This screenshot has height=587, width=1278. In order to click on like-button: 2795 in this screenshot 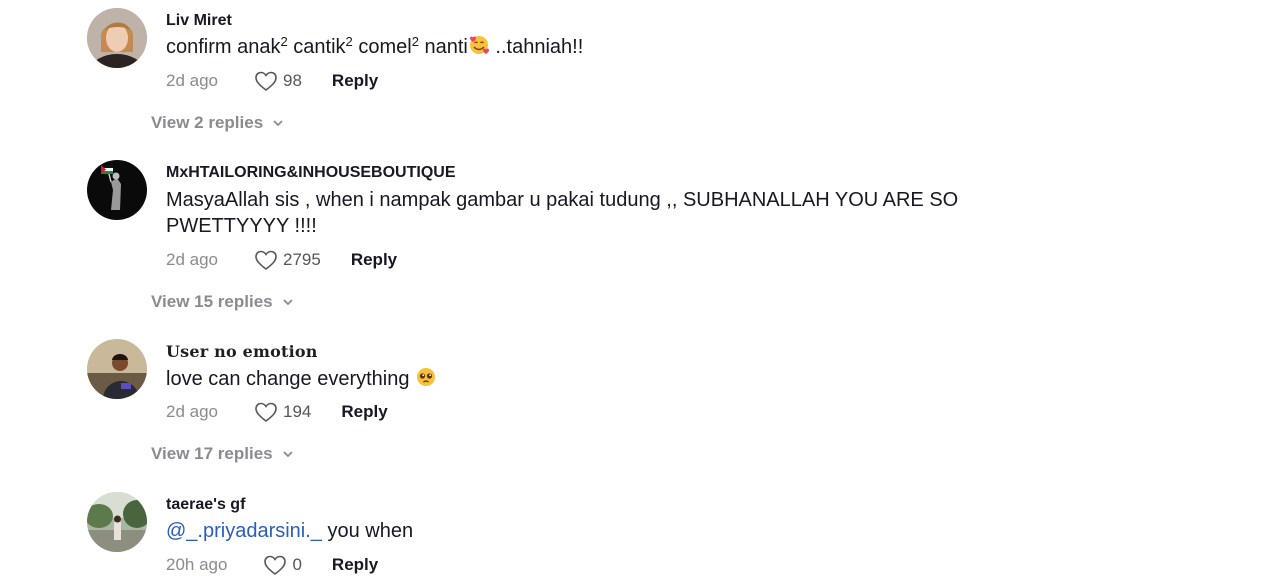, I will do `click(287, 260)`.